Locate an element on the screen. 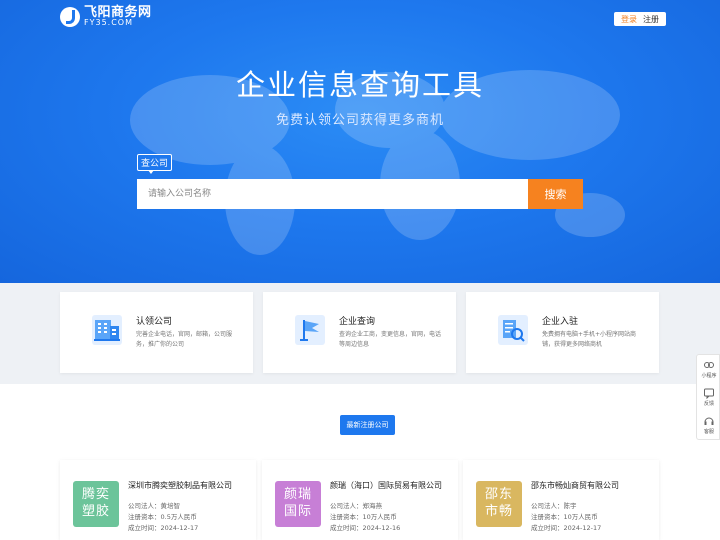 This screenshot has width=720, height=540. company-name: 邵东市畅灿商贸有限公司 is located at coordinates (575, 485).